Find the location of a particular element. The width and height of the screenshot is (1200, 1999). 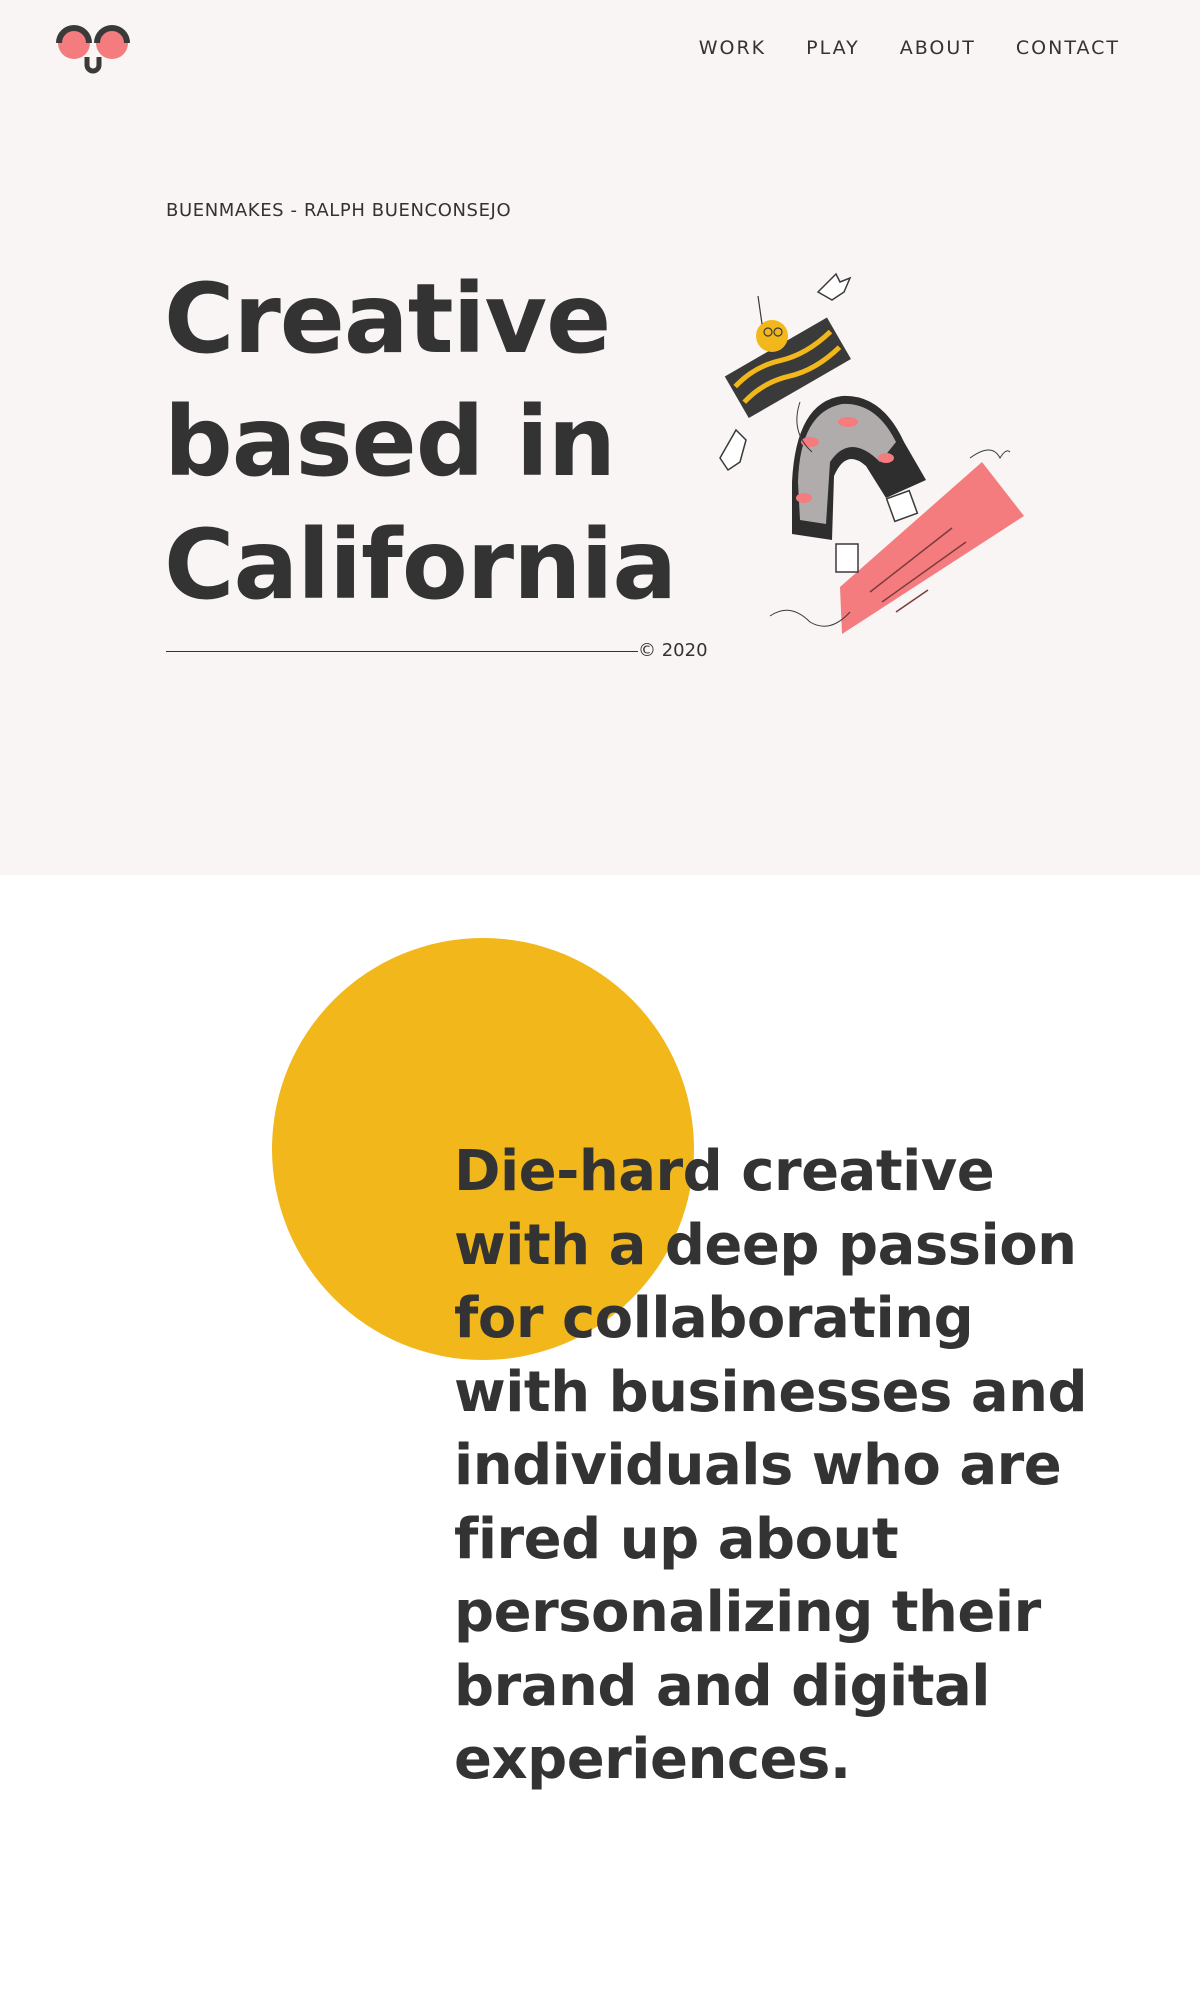

nav-item-work: WORK is located at coordinates (732, 48).